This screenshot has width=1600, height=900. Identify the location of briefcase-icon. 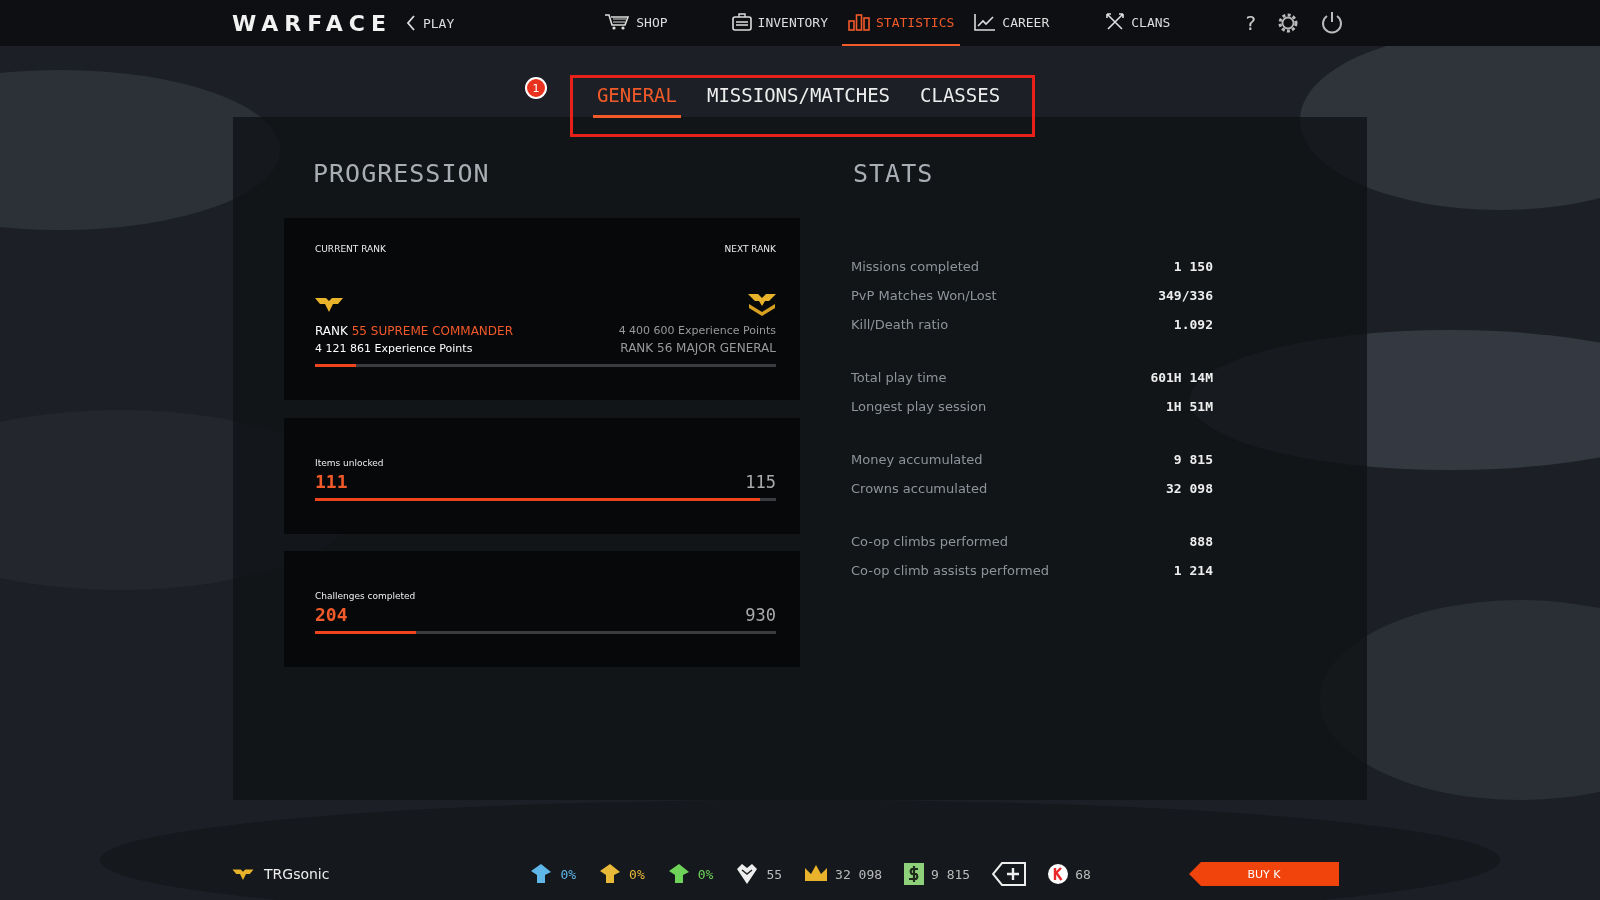
(741, 22).